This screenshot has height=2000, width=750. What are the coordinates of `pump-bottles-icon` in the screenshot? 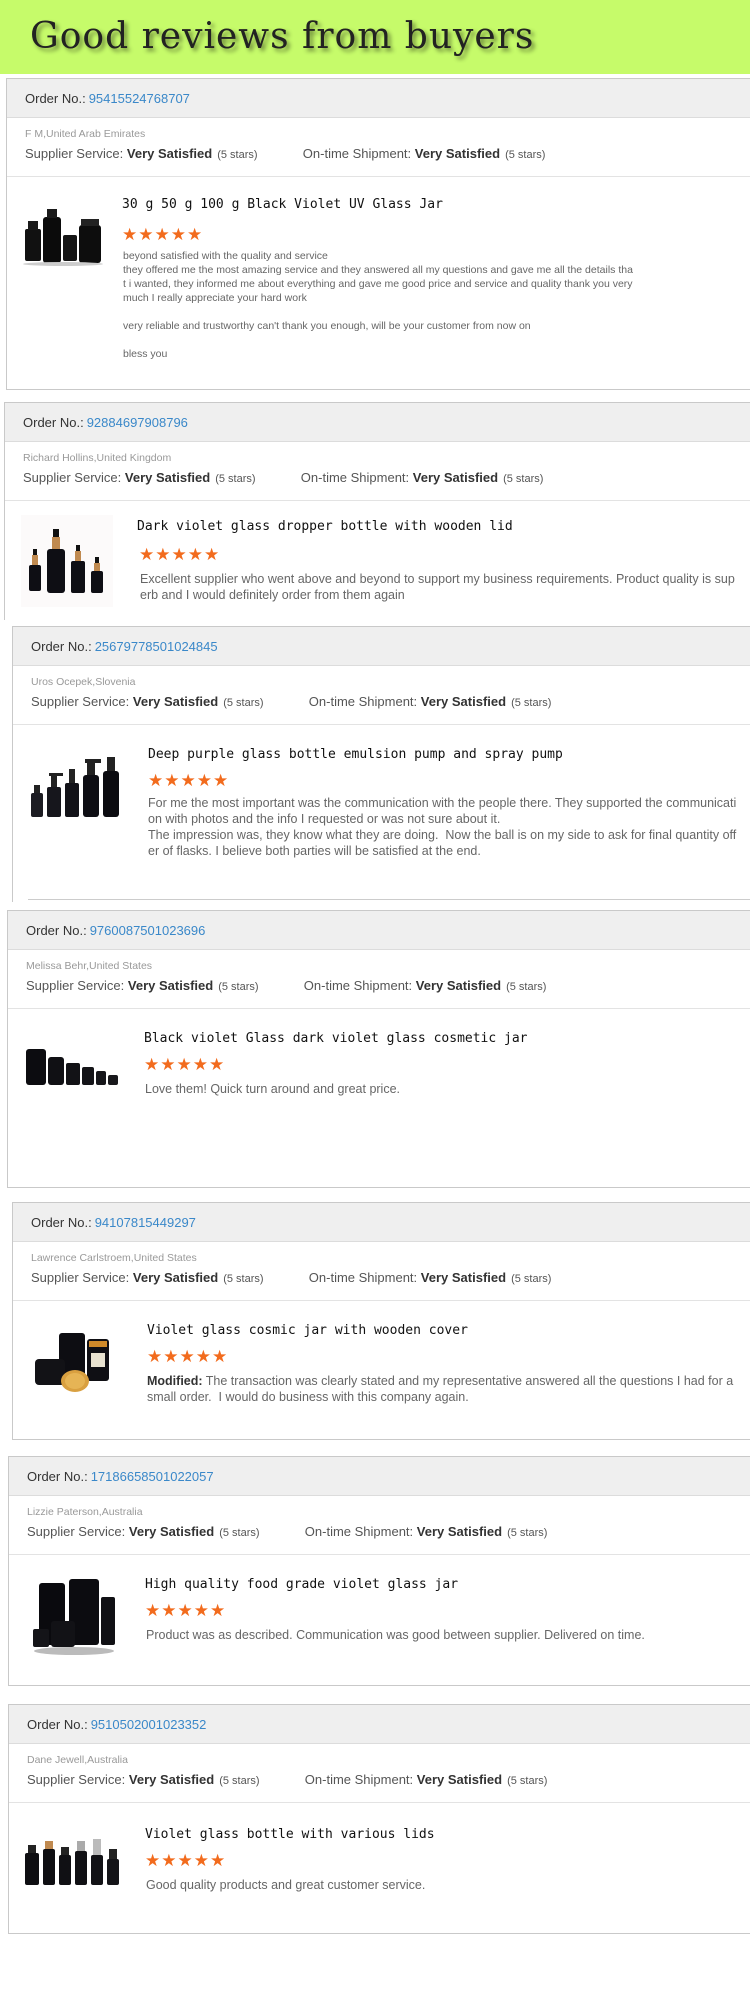 It's located at (75, 785).